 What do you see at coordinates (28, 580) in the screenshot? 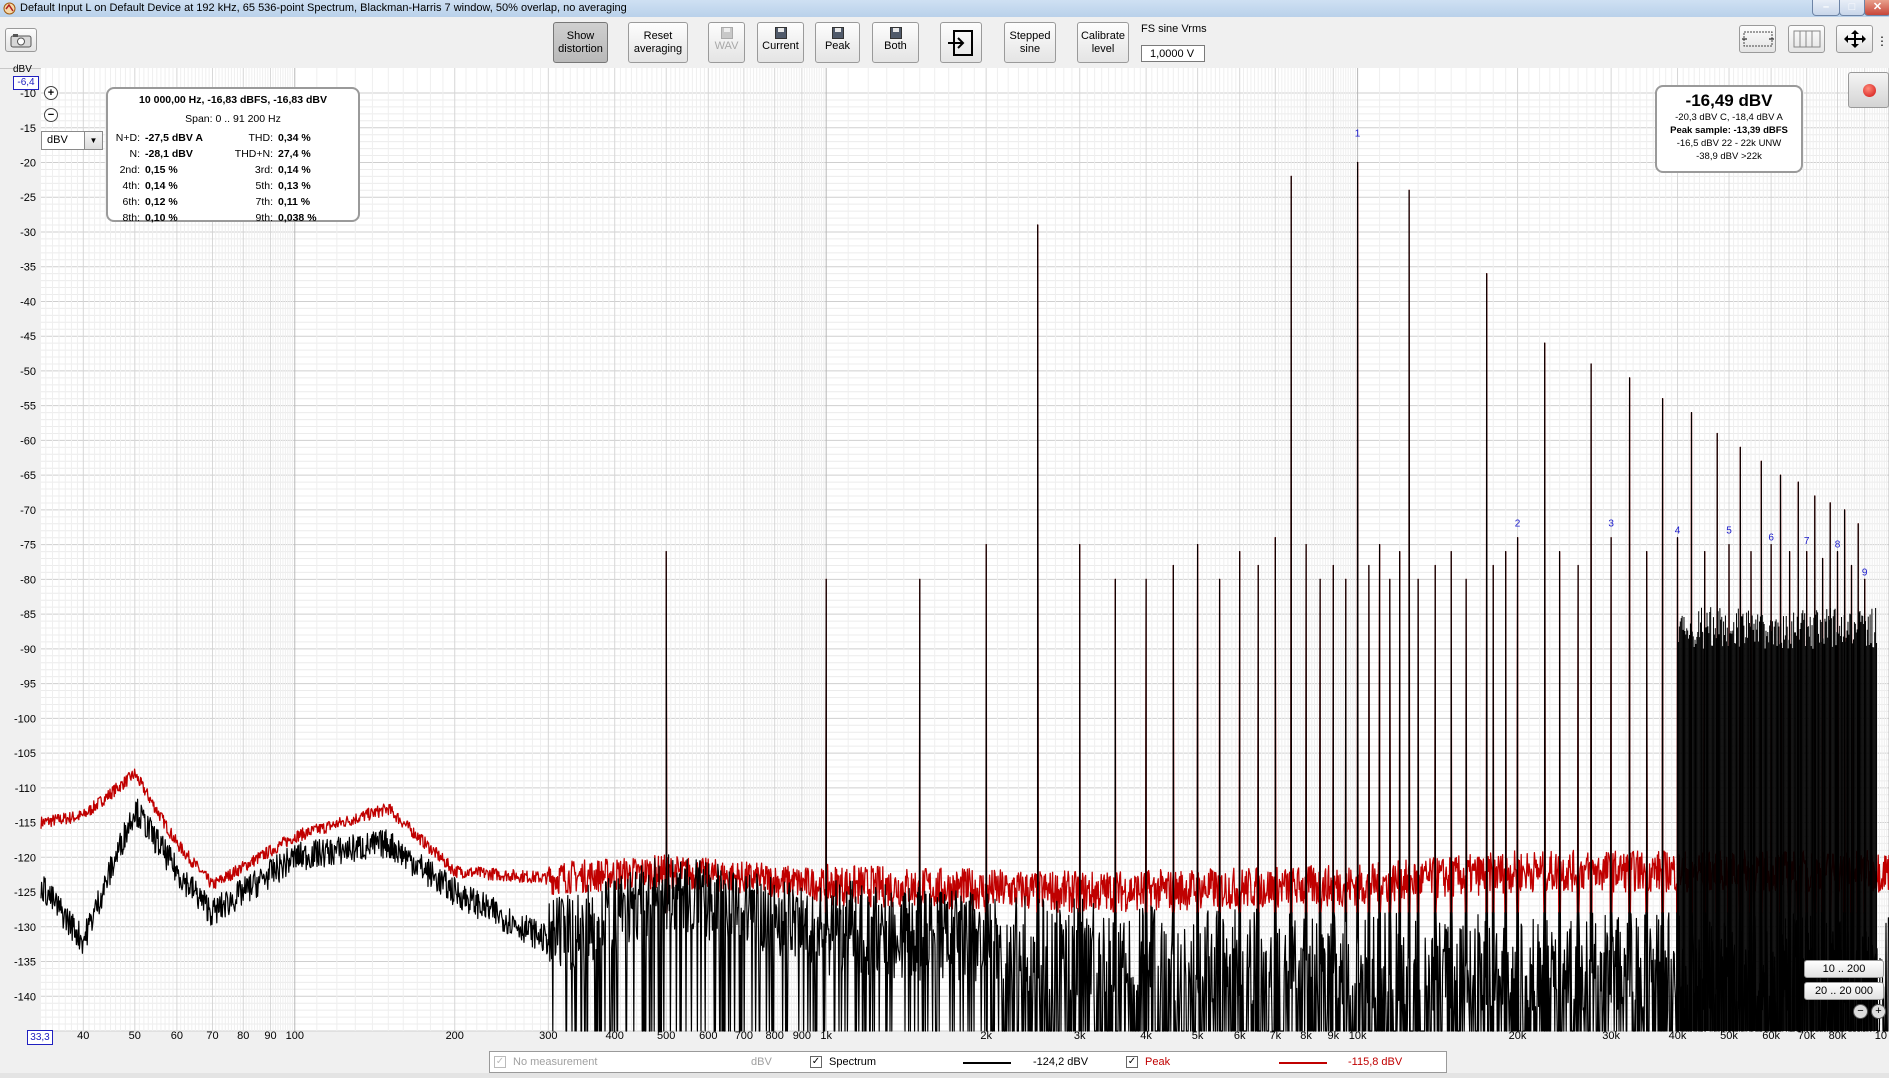
I see `y-tick-label: -80` at bounding box center [28, 580].